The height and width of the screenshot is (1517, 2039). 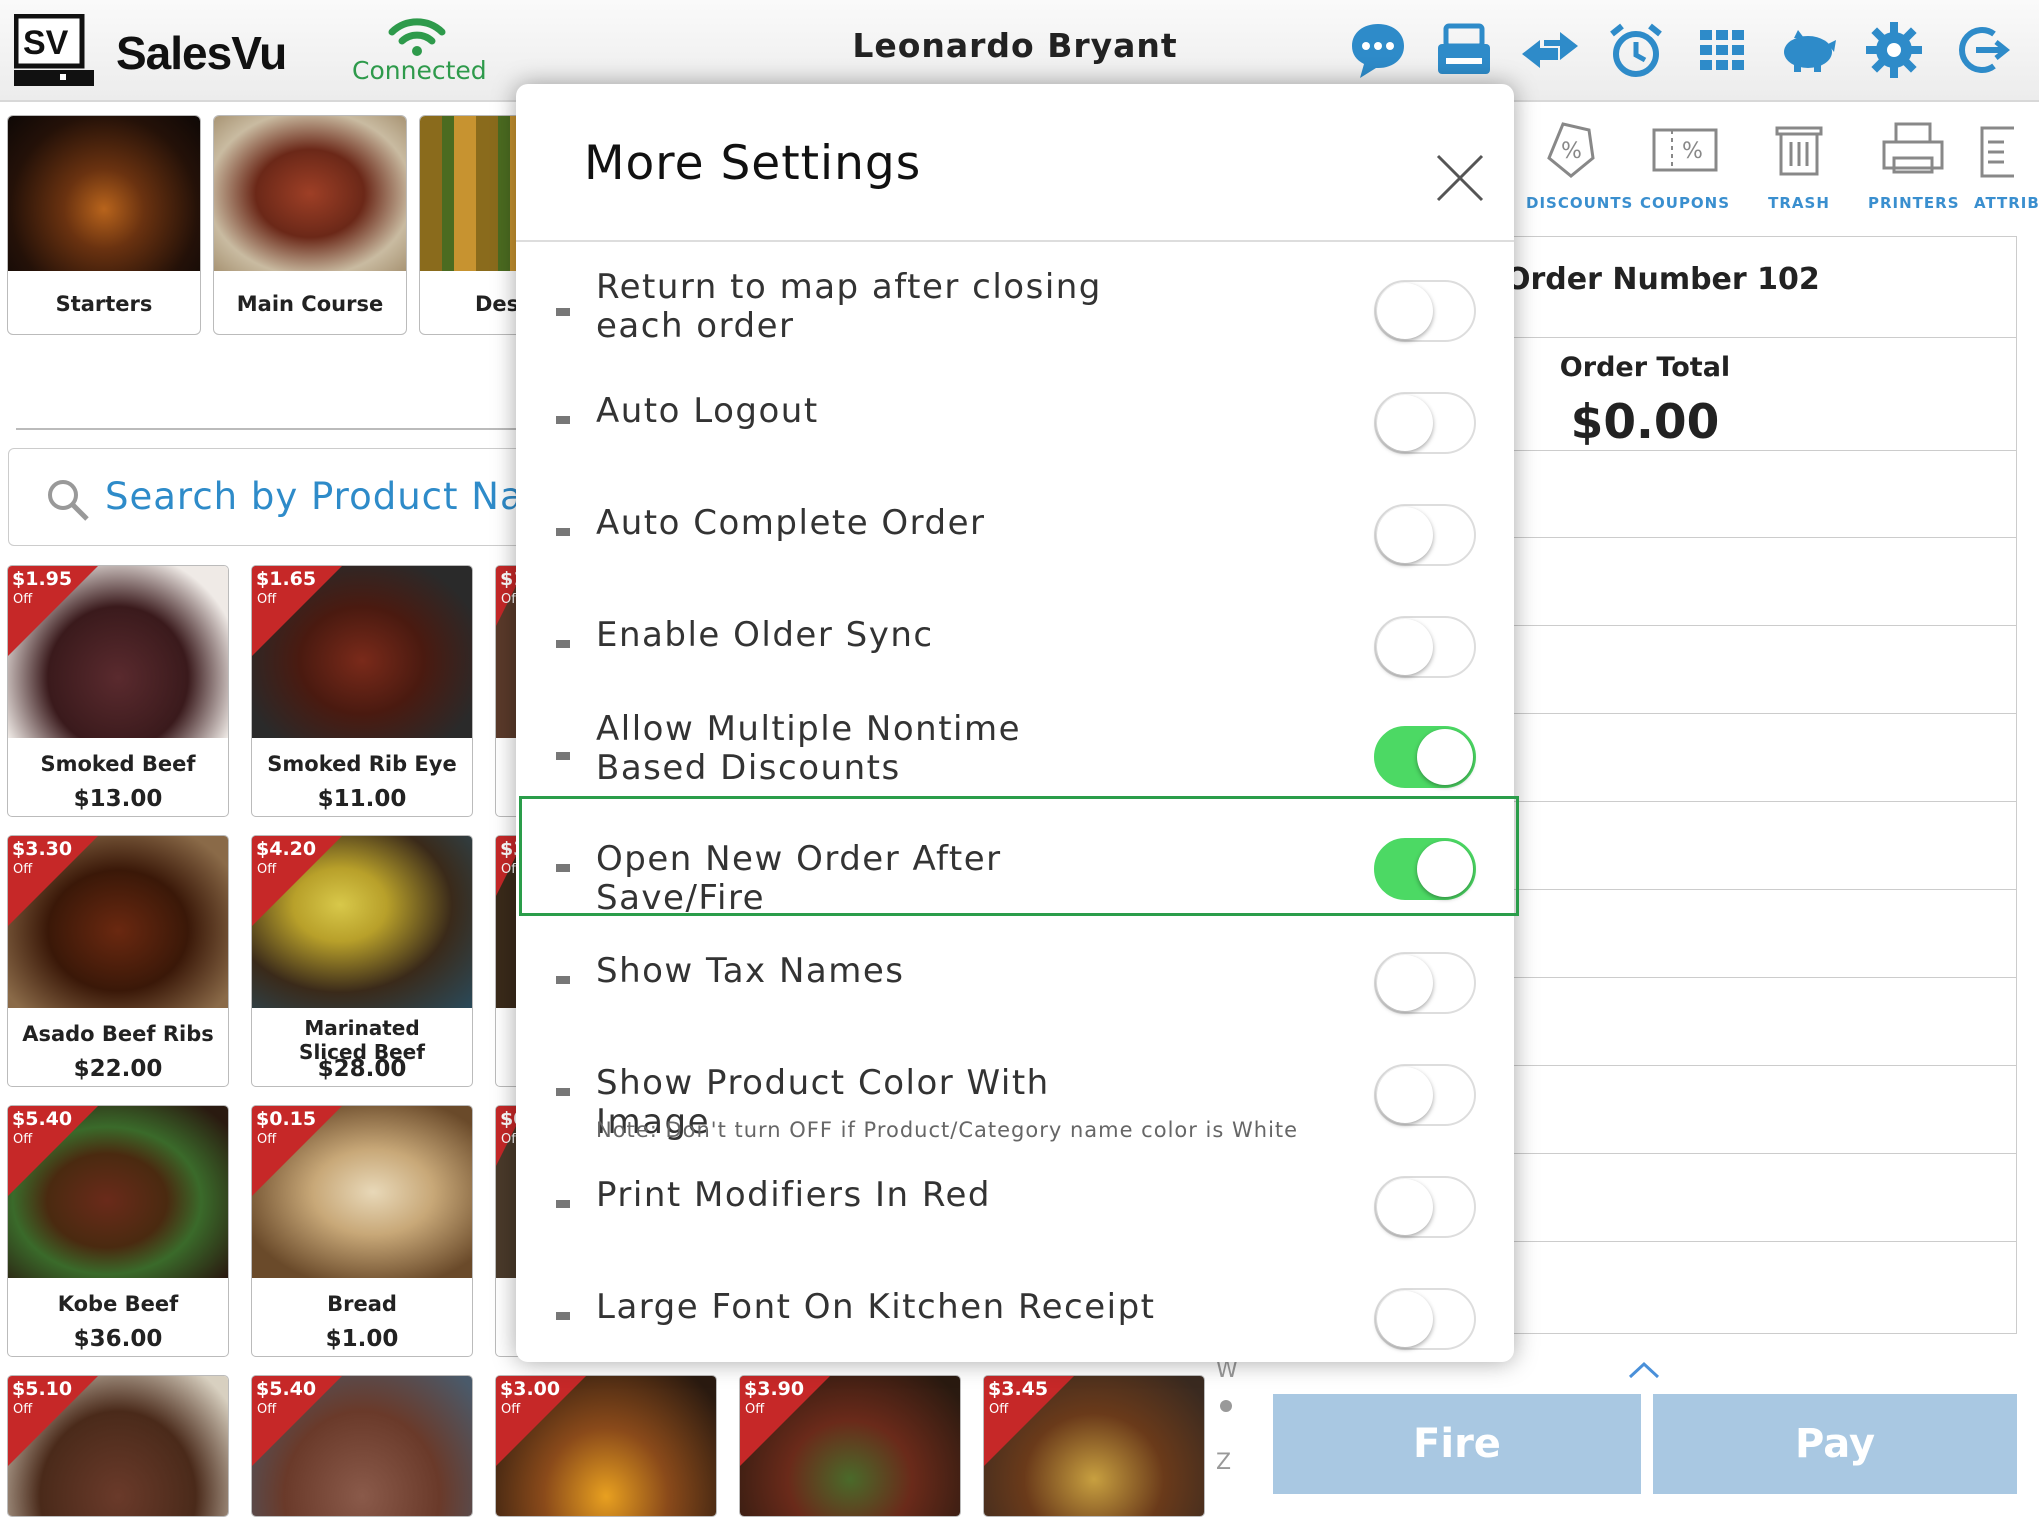 What do you see at coordinates (793, 1195) in the screenshot?
I see `setting-label: Print Modifiers In Red` at bounding box center [793, 1195].